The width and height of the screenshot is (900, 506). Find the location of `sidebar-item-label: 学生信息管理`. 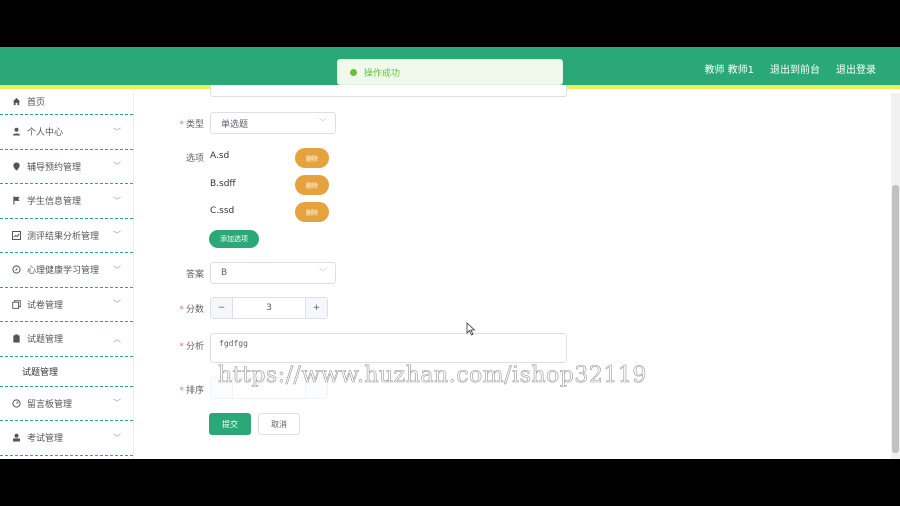

sidebar-item-label: 学生信息管理 is located at coordinates (54, 202).